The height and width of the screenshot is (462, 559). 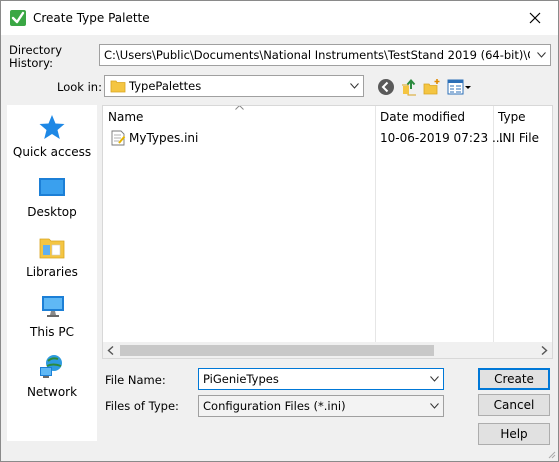 I want to click on this-pc-icon, so click(x=53, y=306).